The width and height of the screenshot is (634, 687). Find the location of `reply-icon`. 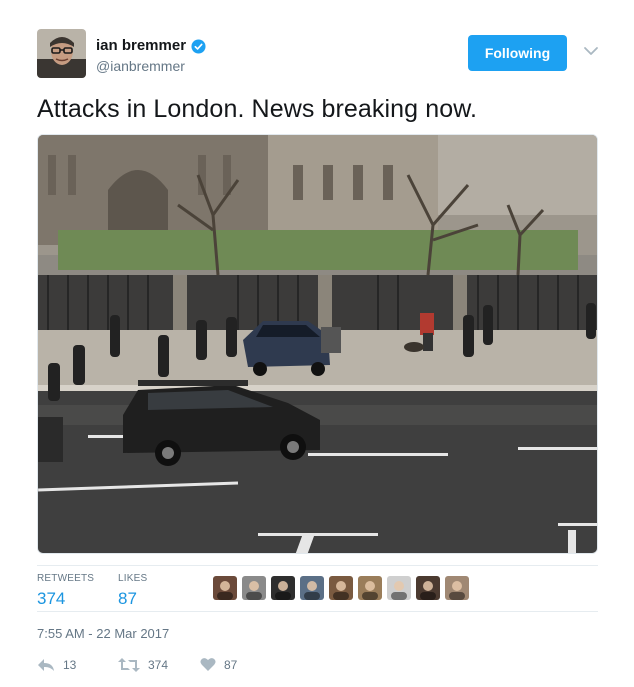

reply-icon is located at coordinates (46, 665).